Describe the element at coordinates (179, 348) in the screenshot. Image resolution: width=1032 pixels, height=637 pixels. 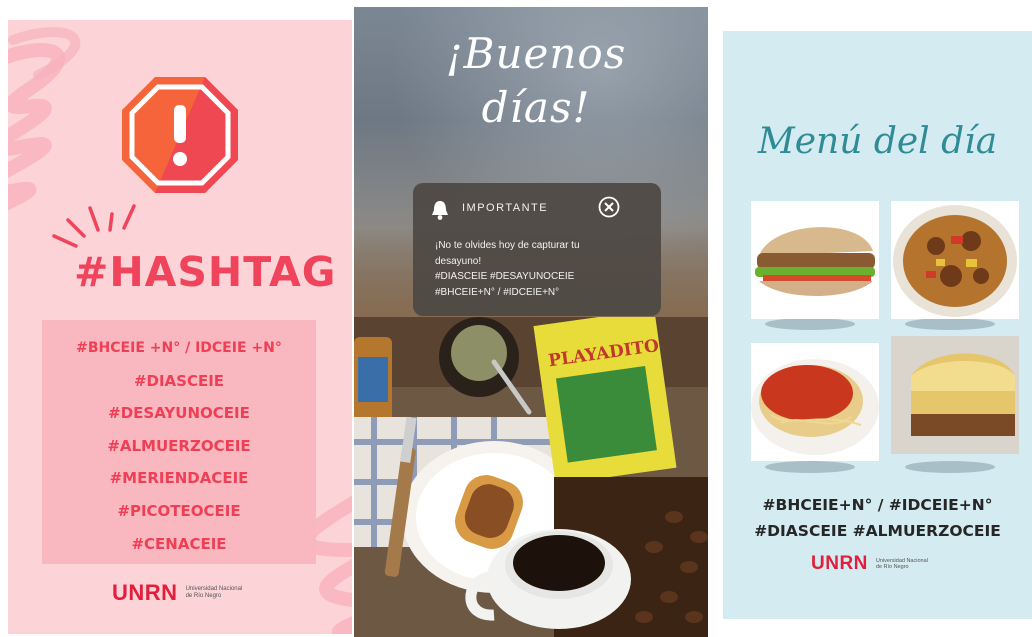
I see `hashtag-item: #BHCEIE +N° / IDCEIE +N°` at that location.